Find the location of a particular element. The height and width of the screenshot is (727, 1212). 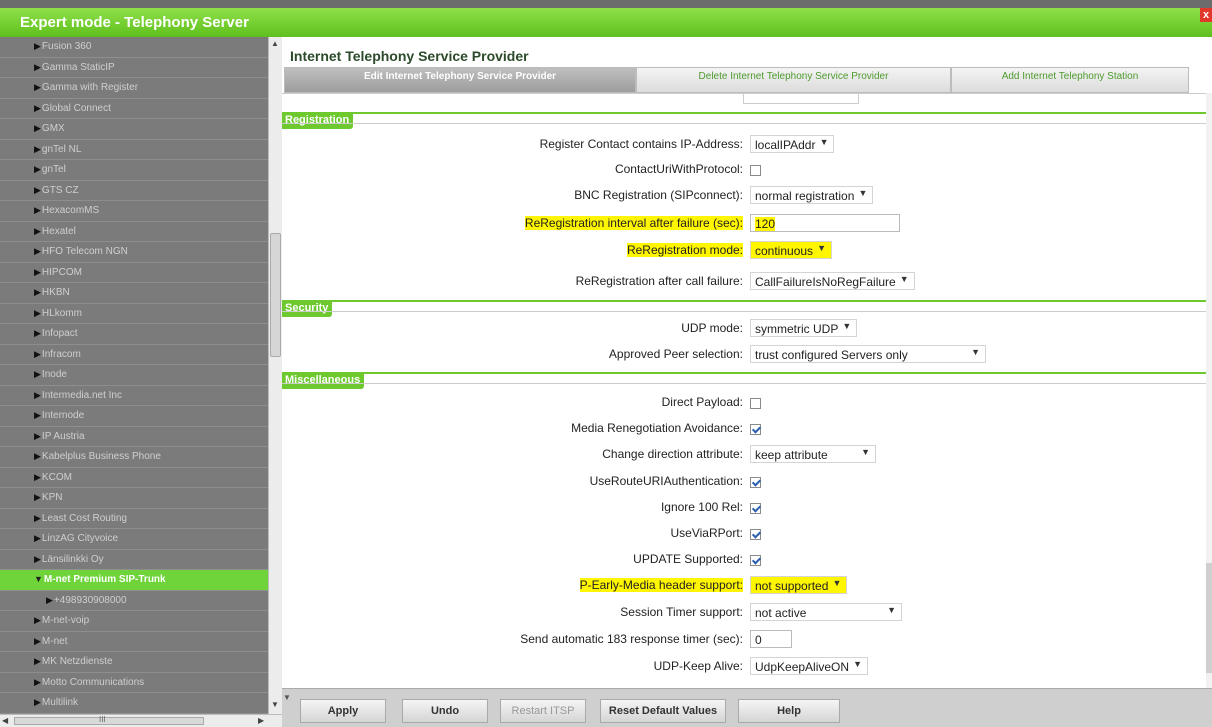

sidebar-item-label: Motto Communications is located at coordinates (93, 682).